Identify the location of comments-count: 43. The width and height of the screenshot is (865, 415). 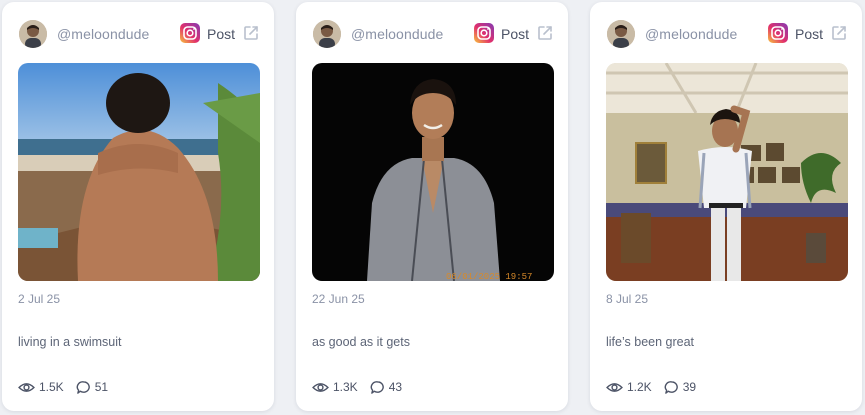
(395, 387).